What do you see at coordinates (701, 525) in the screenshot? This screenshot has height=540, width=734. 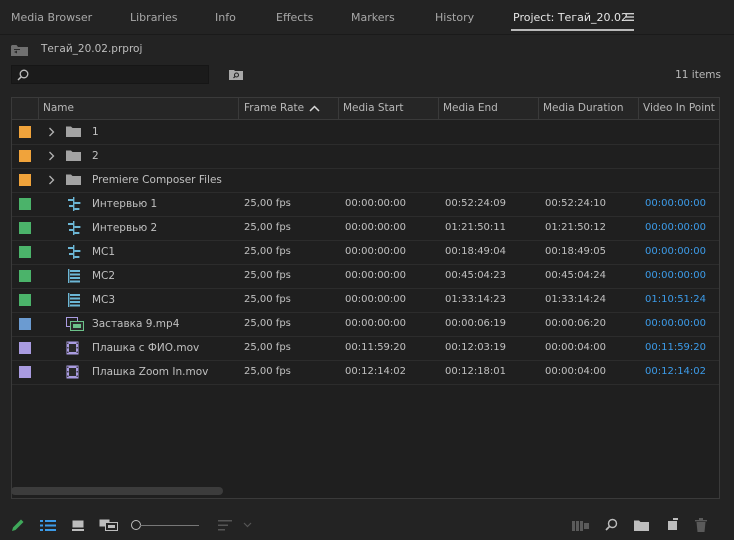 I see `clear-icon` at bounding box center [701, 525].